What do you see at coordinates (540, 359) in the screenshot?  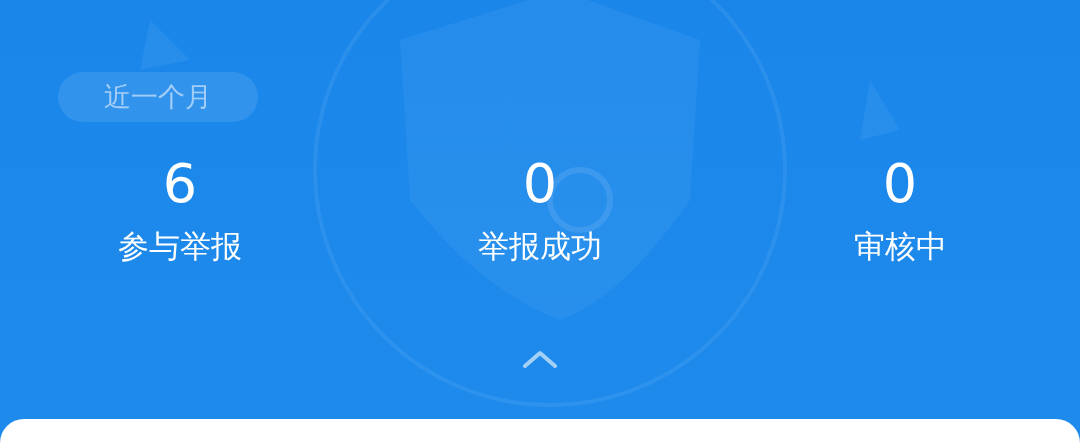 I see `chevron-up-icon` at bounding box center [540, 359].